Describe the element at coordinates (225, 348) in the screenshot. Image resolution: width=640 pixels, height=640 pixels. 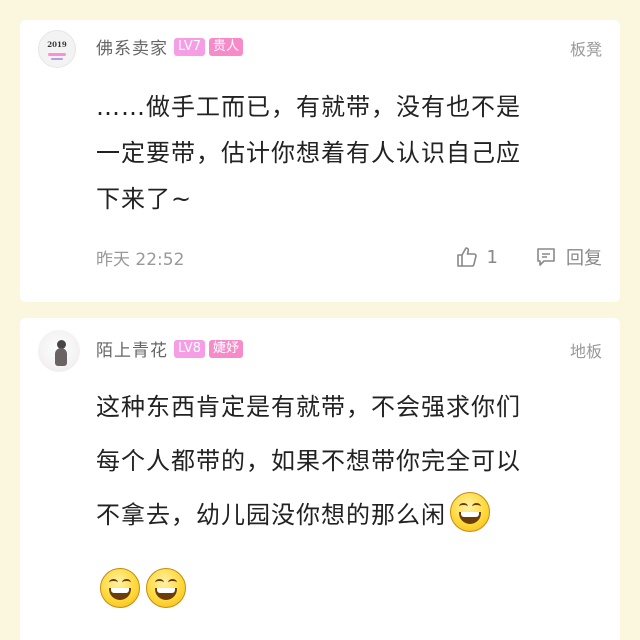
I see `title-badge: 婕妤` at that location.